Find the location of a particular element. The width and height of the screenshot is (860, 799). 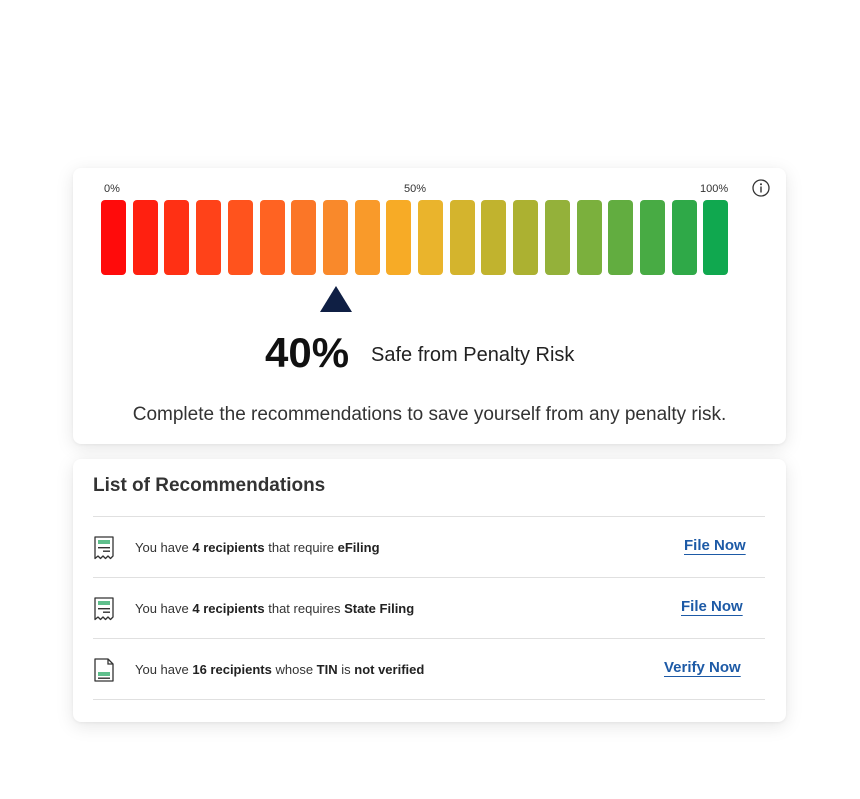

divider is located at coordinates (429, 699).